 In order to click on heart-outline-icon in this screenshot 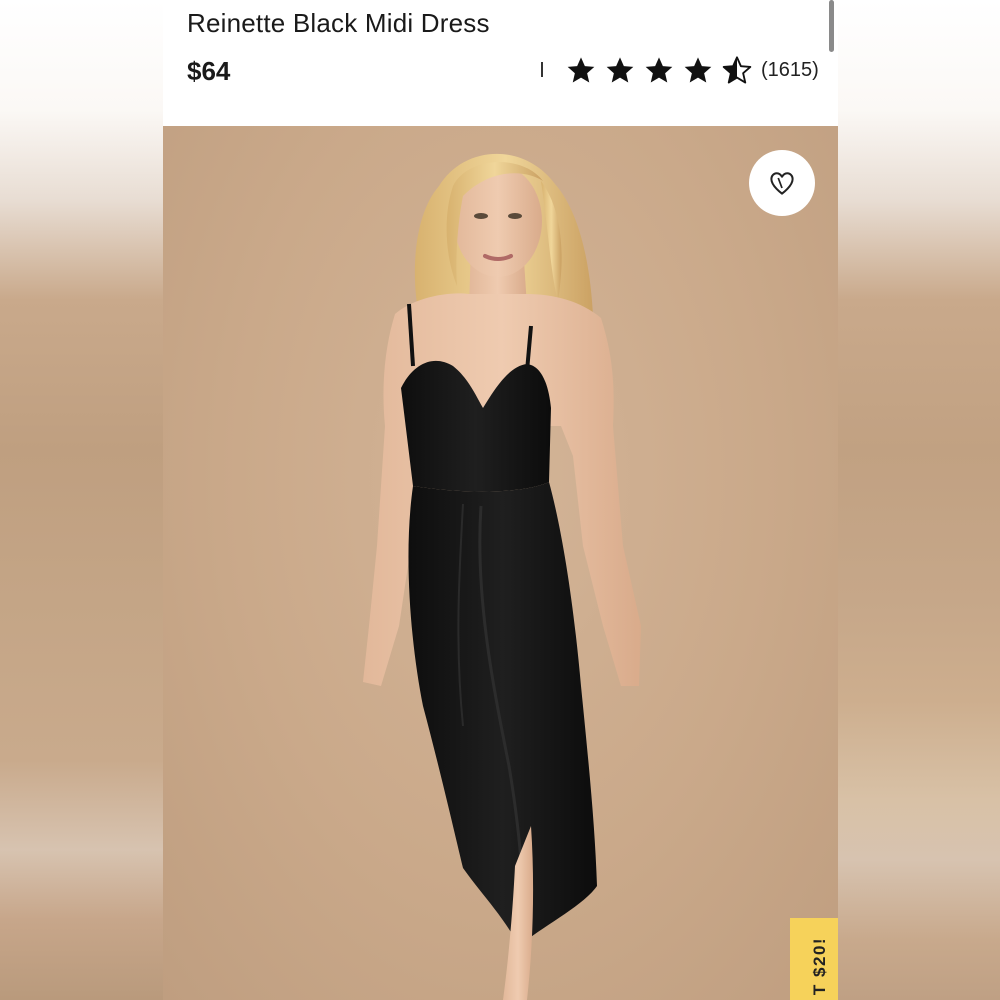, I will do `click(782, 183)`.